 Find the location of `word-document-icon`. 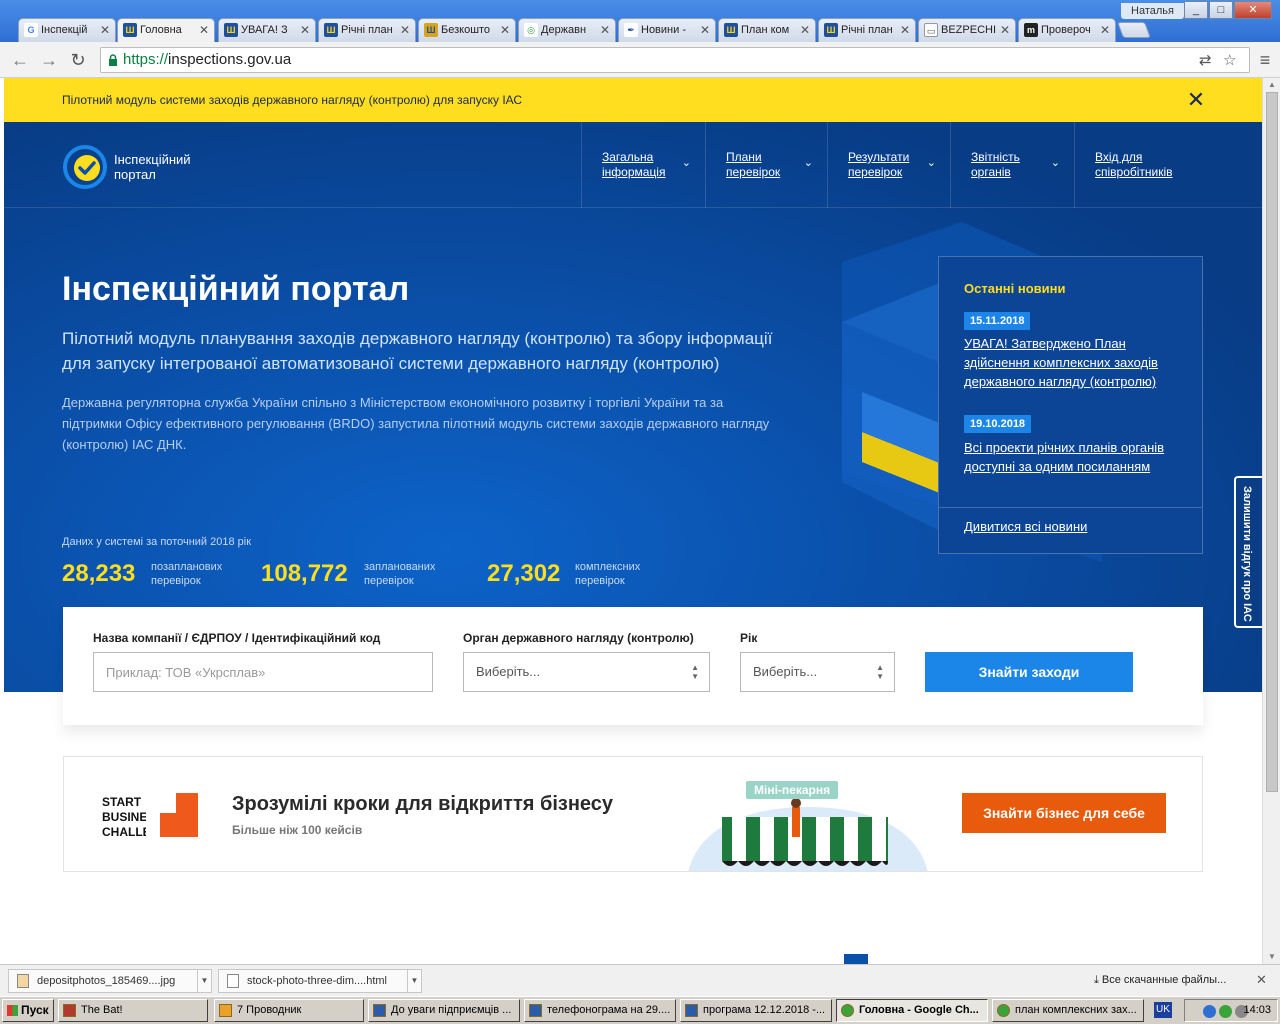

word-document-icon is located at coordinates (535, 1010).